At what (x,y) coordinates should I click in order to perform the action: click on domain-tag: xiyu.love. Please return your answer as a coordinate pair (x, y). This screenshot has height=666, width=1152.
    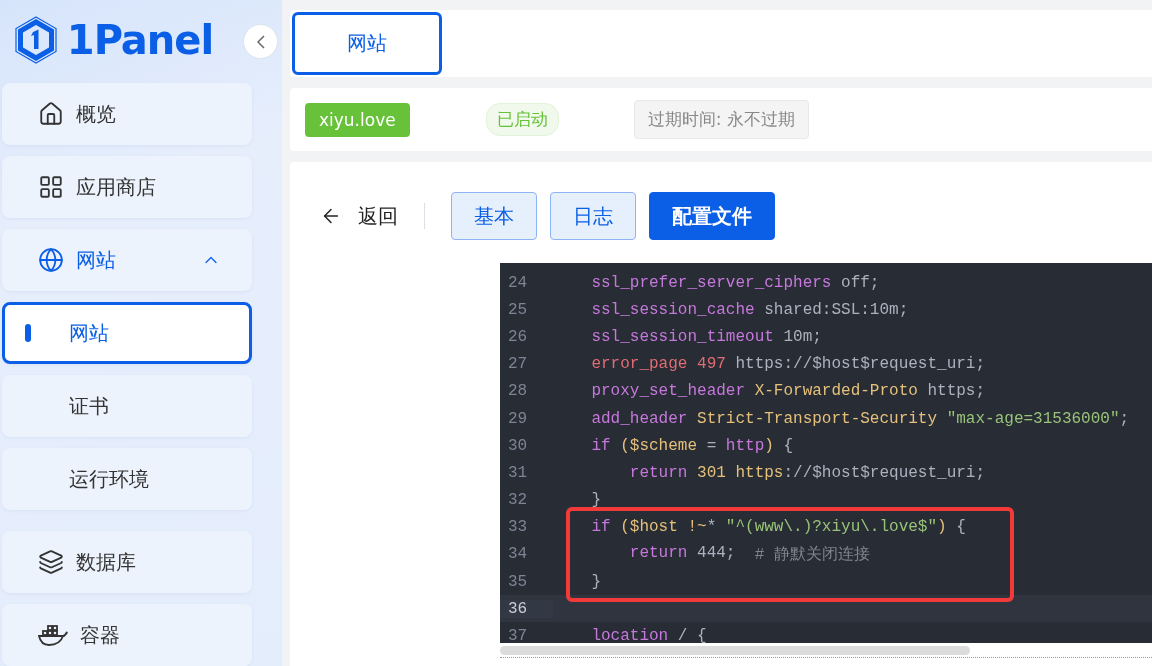
    Looking at the image, I should click on (357, 119).